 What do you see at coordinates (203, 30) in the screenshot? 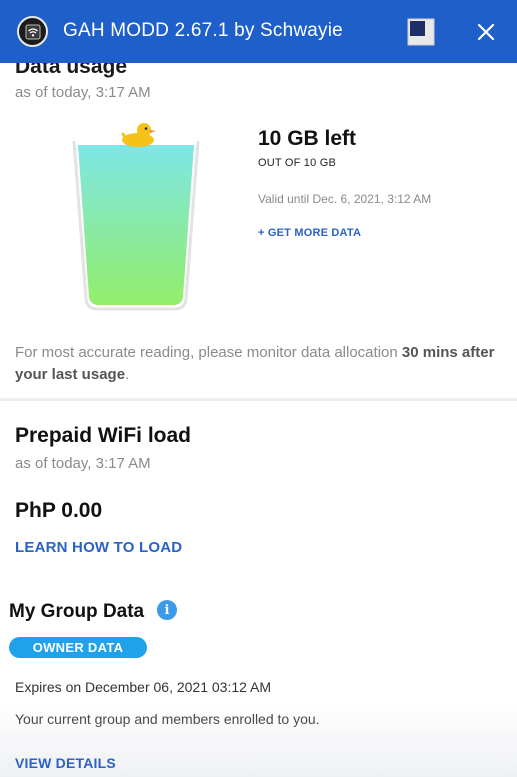
I see `window-title: GAH MODD 2.67.1 by Schwayie` at bounding box center [203, 30].